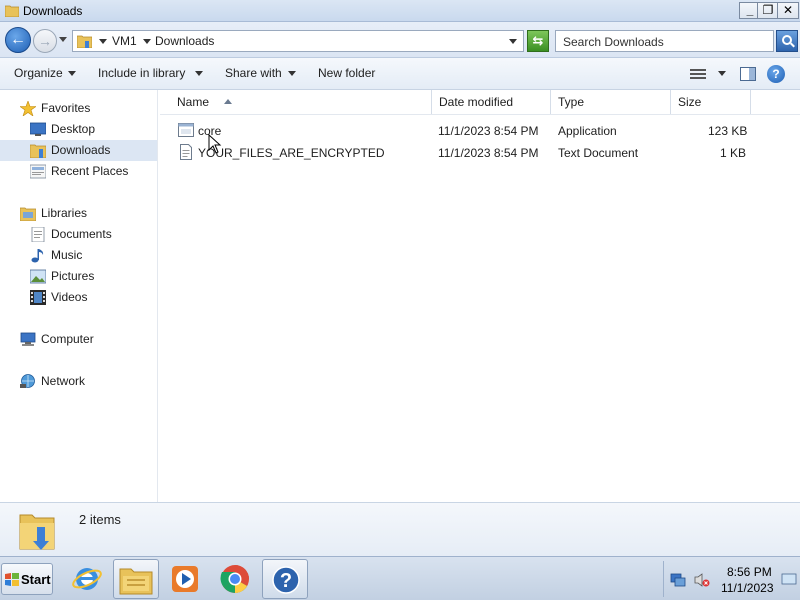  I want to click on nav-downloads: Downloads, so click(78, 150).